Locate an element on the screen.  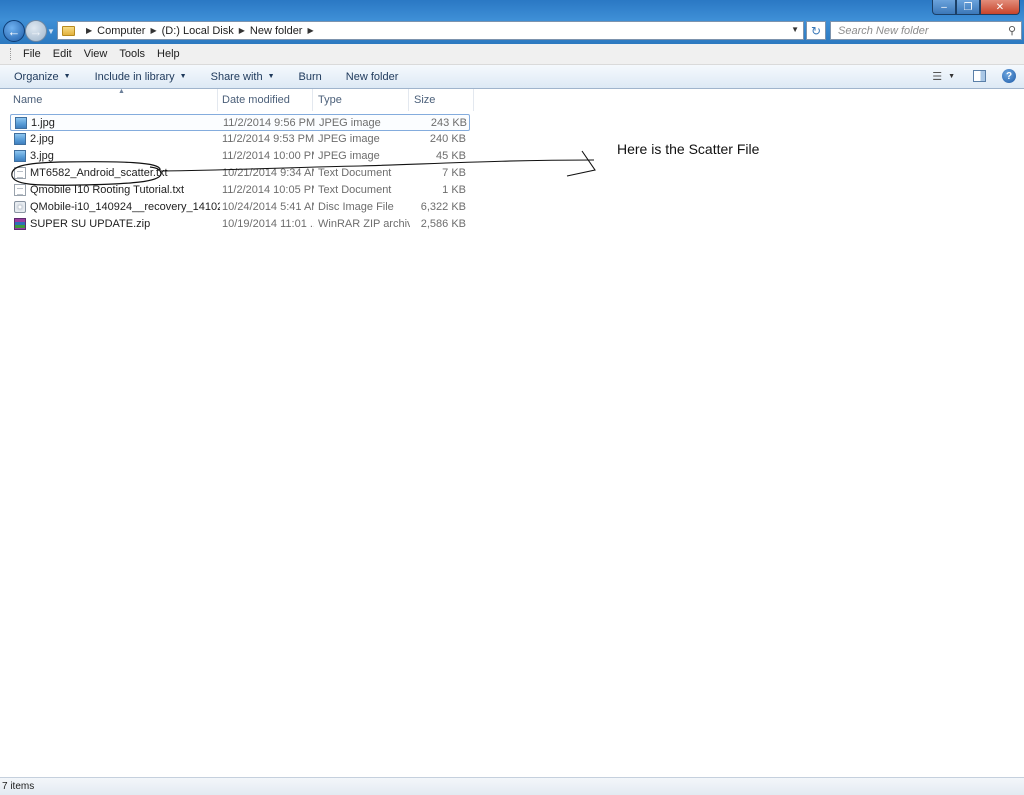
status-bar: 7 items is located at coordinates (512, 786).